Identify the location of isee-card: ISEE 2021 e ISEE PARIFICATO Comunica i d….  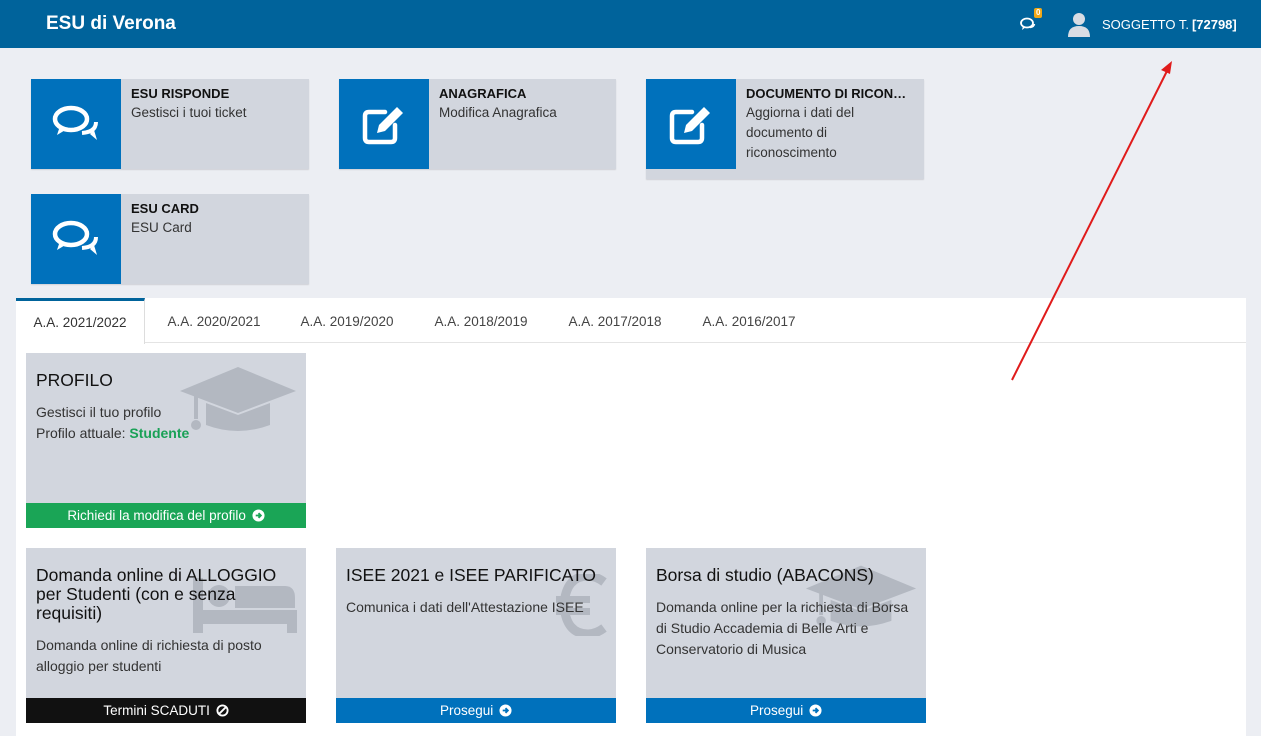
(476, 635).